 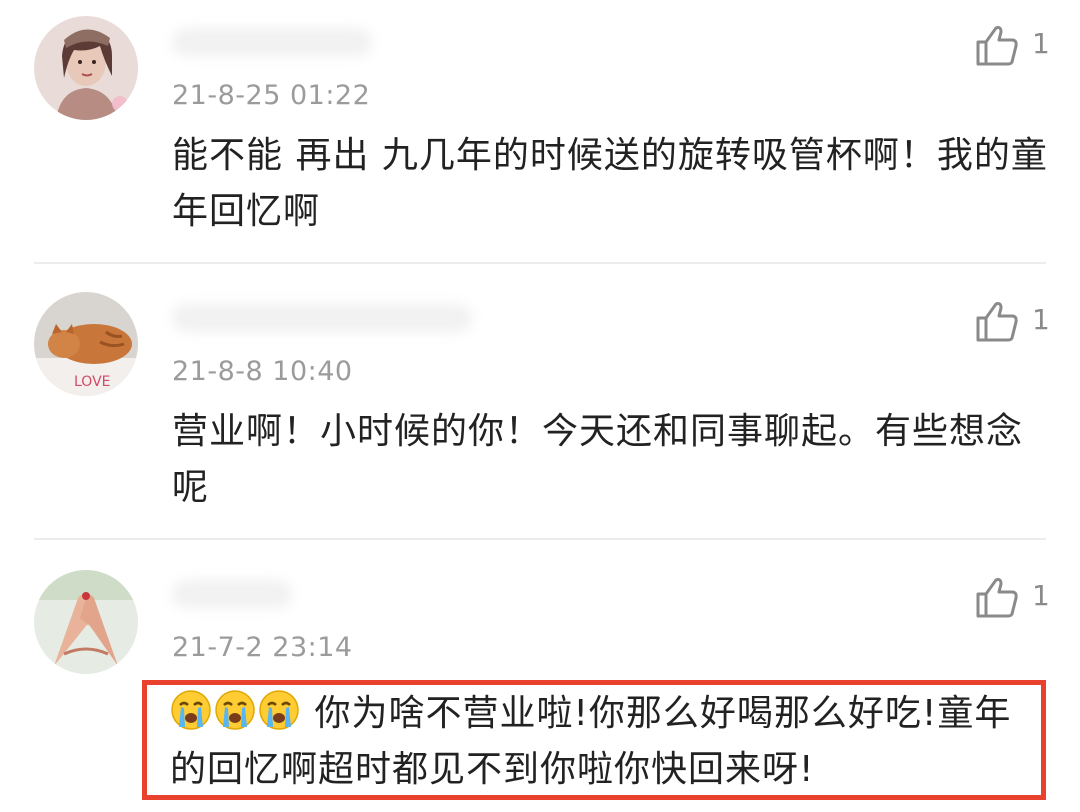 I want to click on hands-gesture-icon, so click(x=86, y=622).